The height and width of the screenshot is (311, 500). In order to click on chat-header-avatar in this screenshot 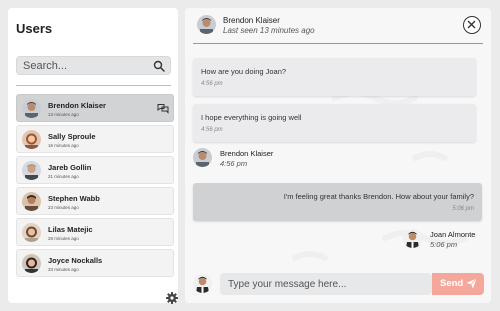, I will do `click(206, 24)`.